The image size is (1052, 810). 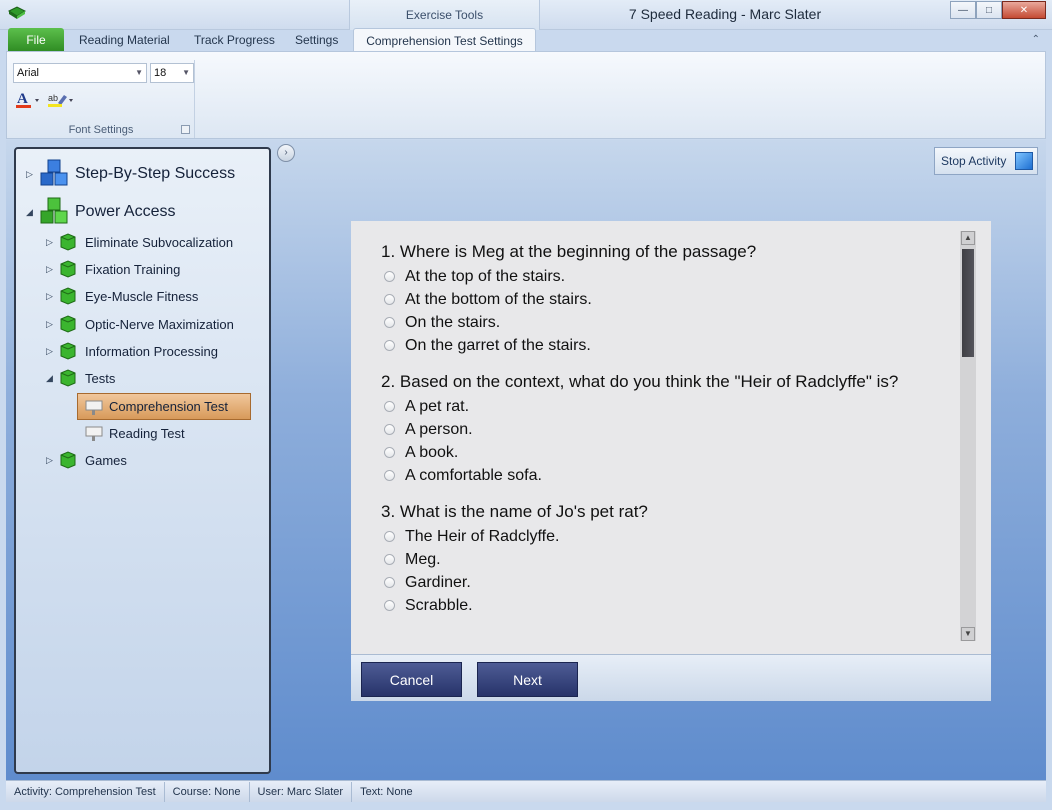 I want to click on tab-track-progress: Track Progress, so click(x=234, y=40).